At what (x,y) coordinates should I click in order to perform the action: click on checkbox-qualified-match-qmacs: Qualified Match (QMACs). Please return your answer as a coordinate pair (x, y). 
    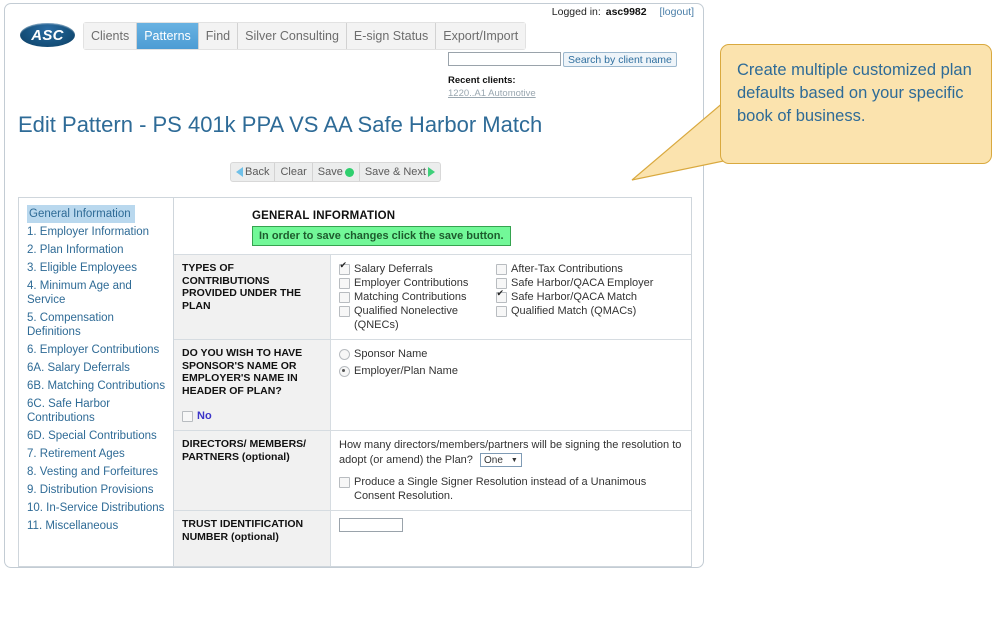
    Looking at the image, I should click on (589, 318).